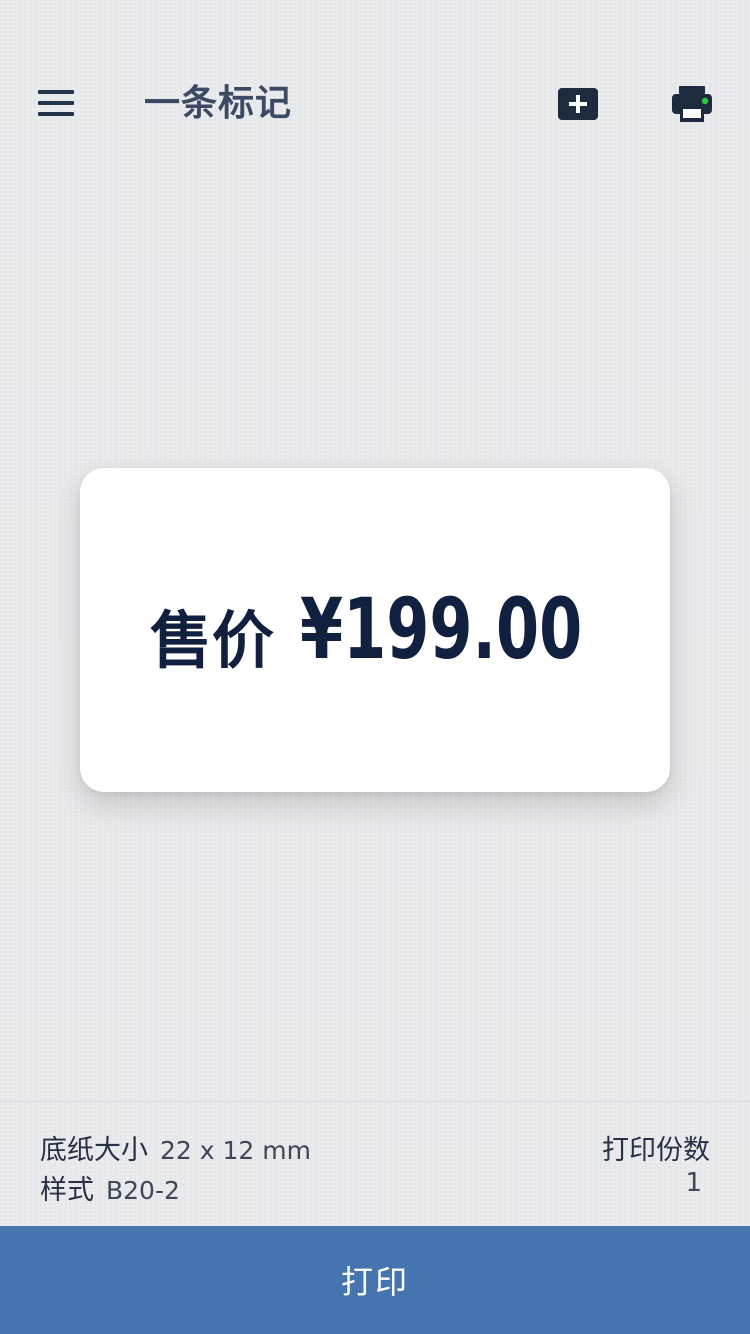 This screenshot has height=1334, width=750. I want to click on style-label: 样式, so click(67, 1190).